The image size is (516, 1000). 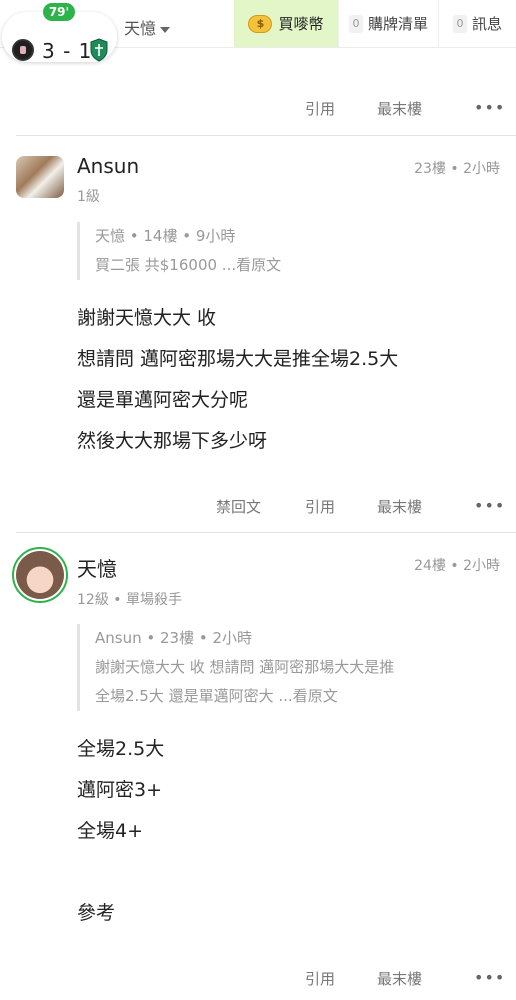 I want to click on messages-tab: 0 訊息, so click(x=477, y=23).